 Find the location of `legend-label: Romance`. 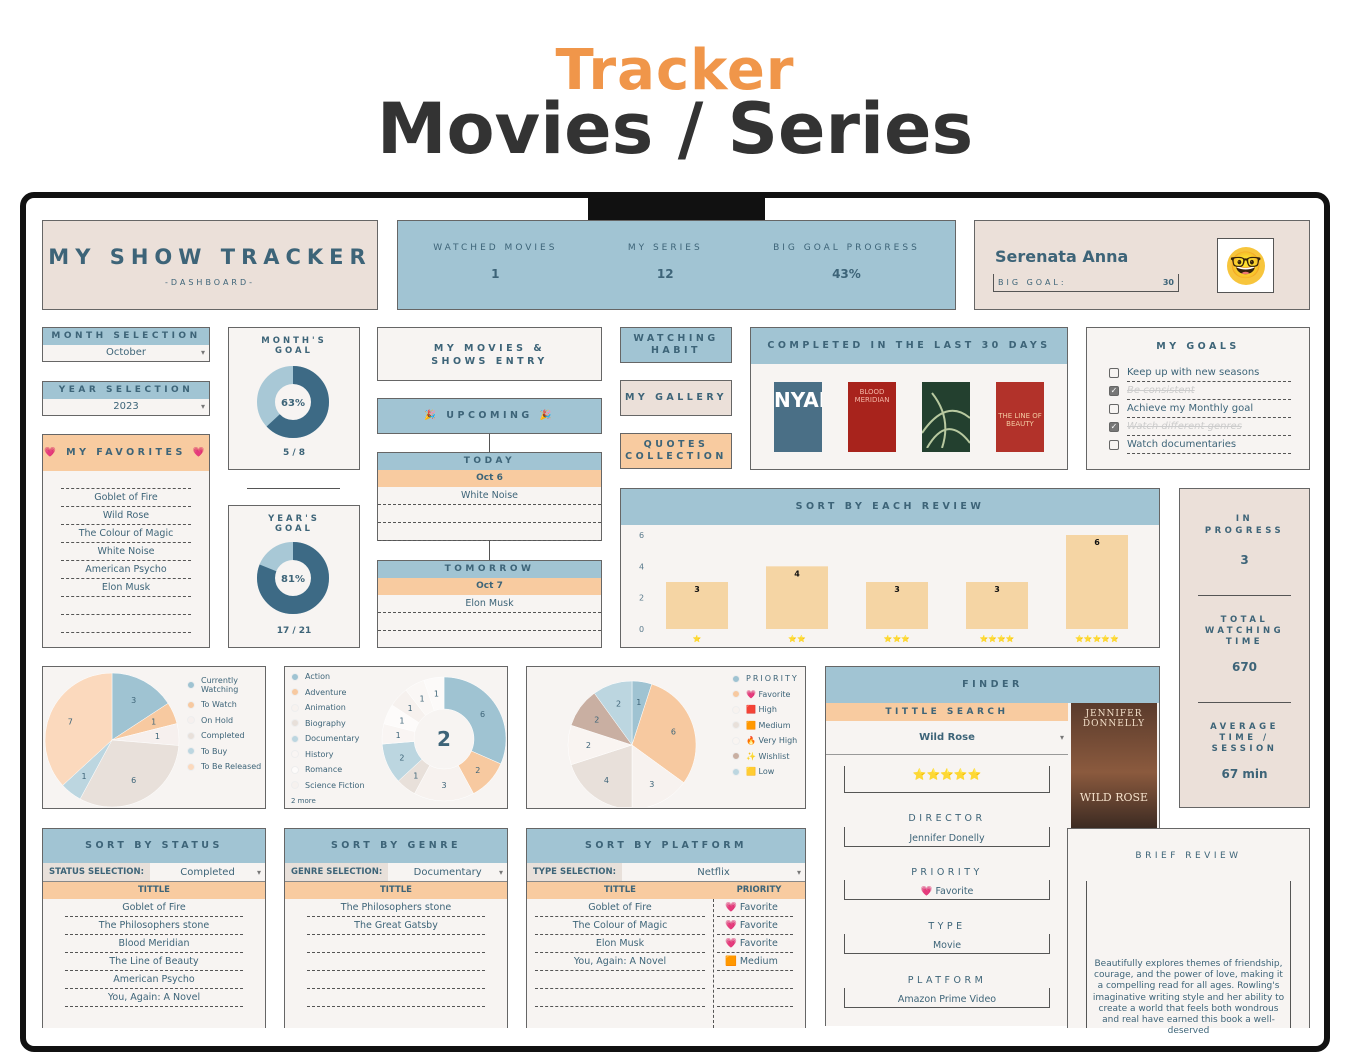

legend-label: Romance is located at coordinates (324, 770).